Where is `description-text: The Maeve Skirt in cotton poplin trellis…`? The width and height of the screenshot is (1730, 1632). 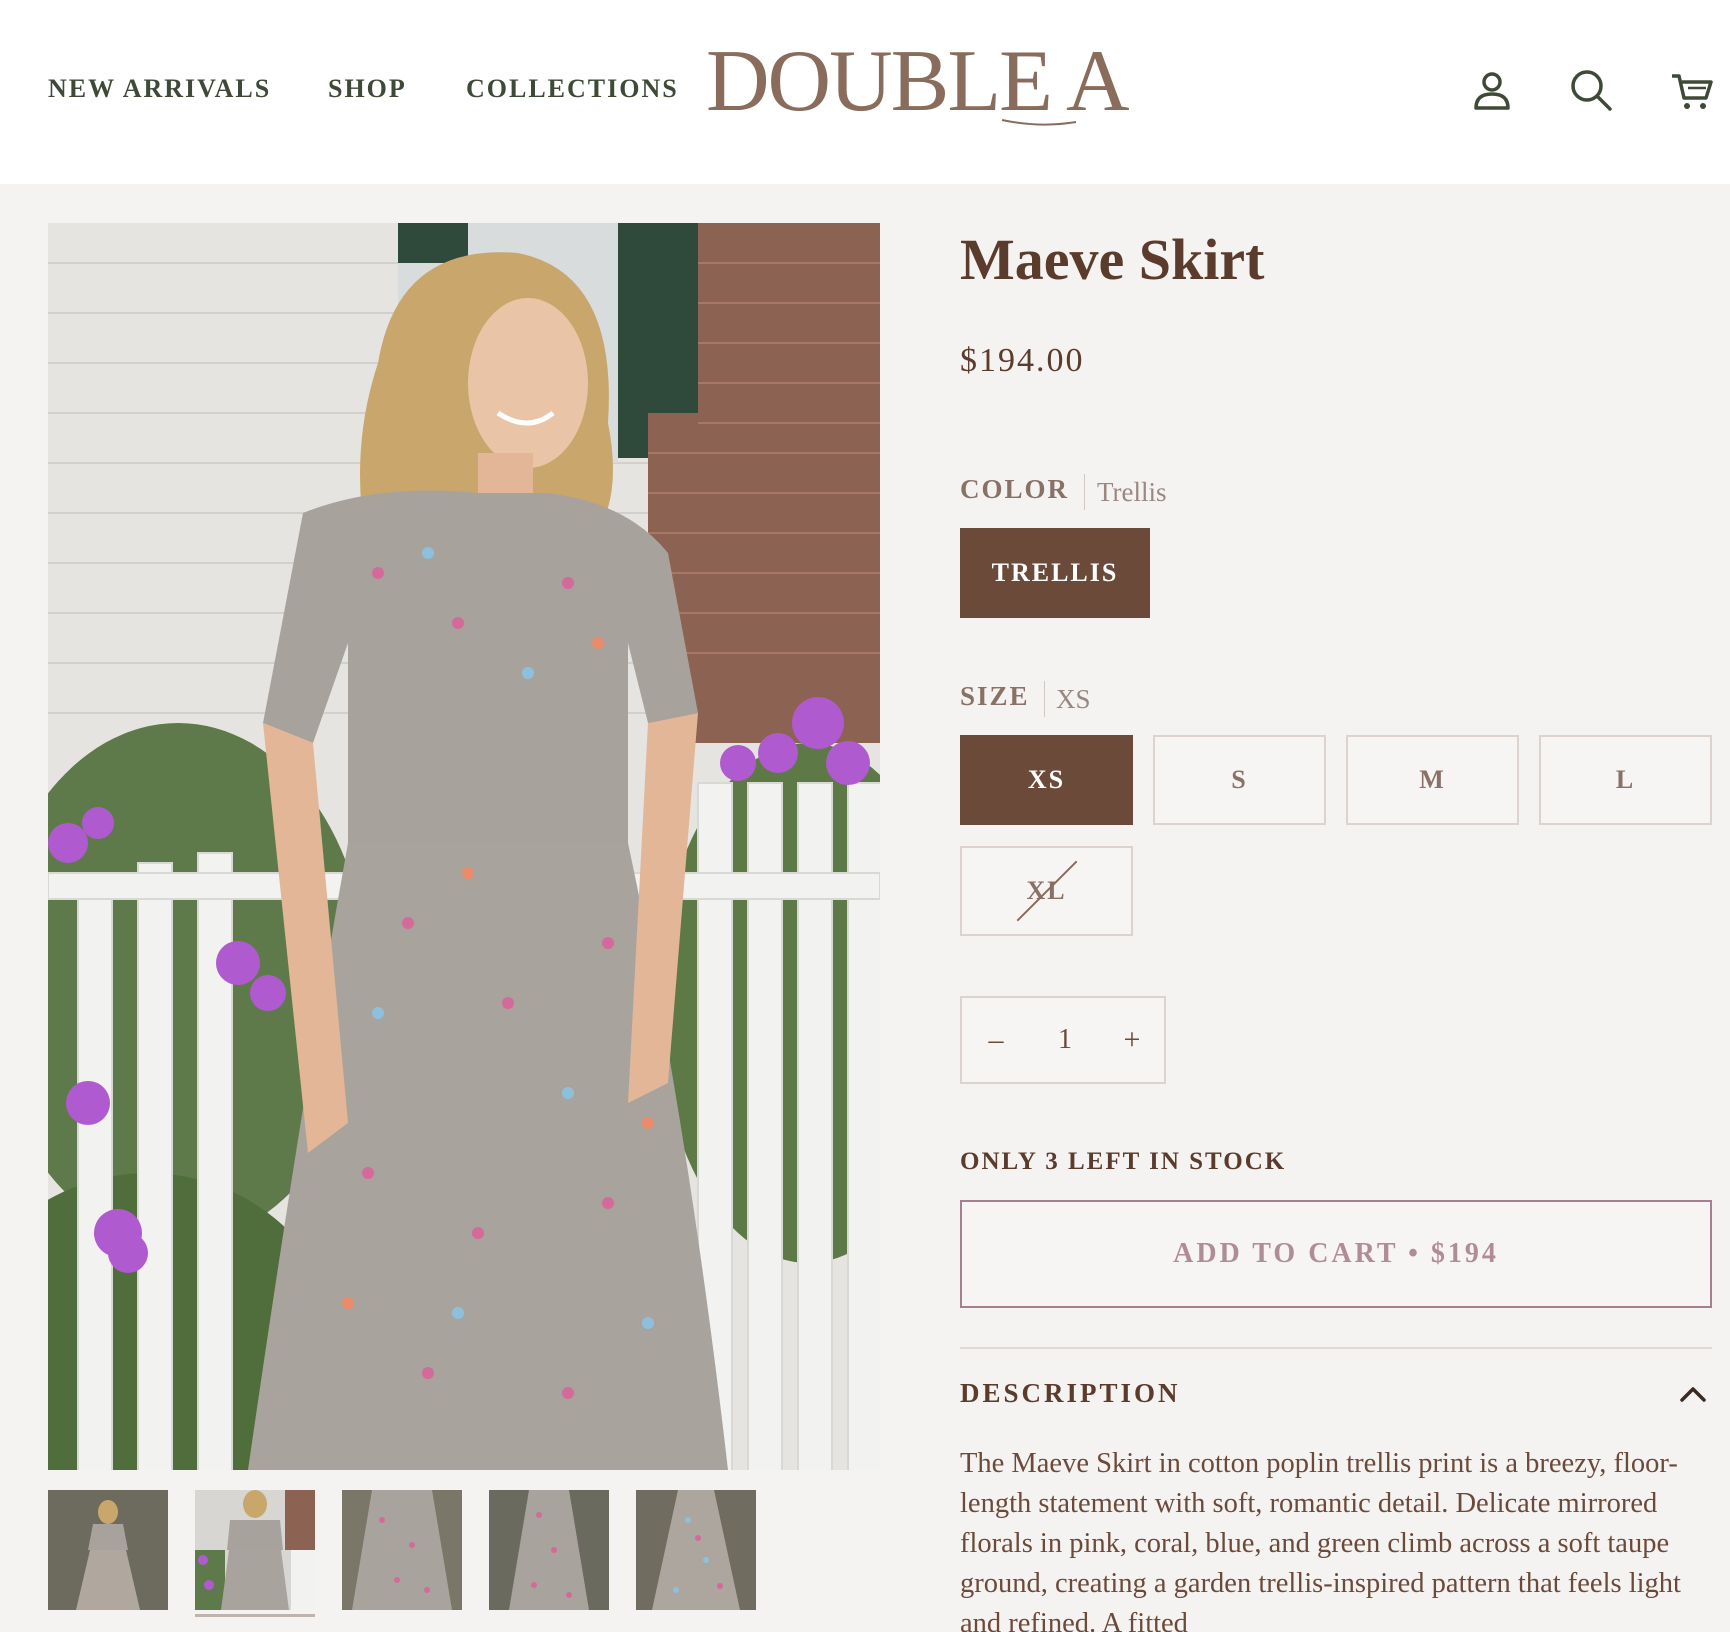
description-text: The Maeve Skirt in cotton poplin trellis… is located at coordinates (1320, 1540).